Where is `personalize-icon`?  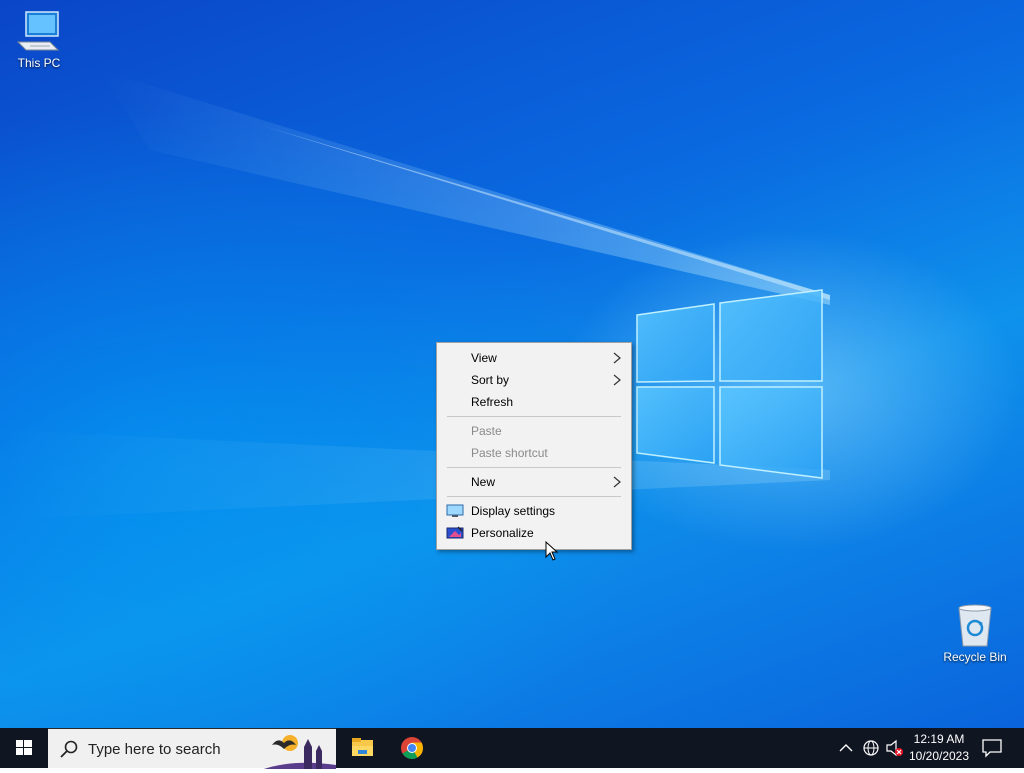
personalize-icon is located at coordinates (455, 532).